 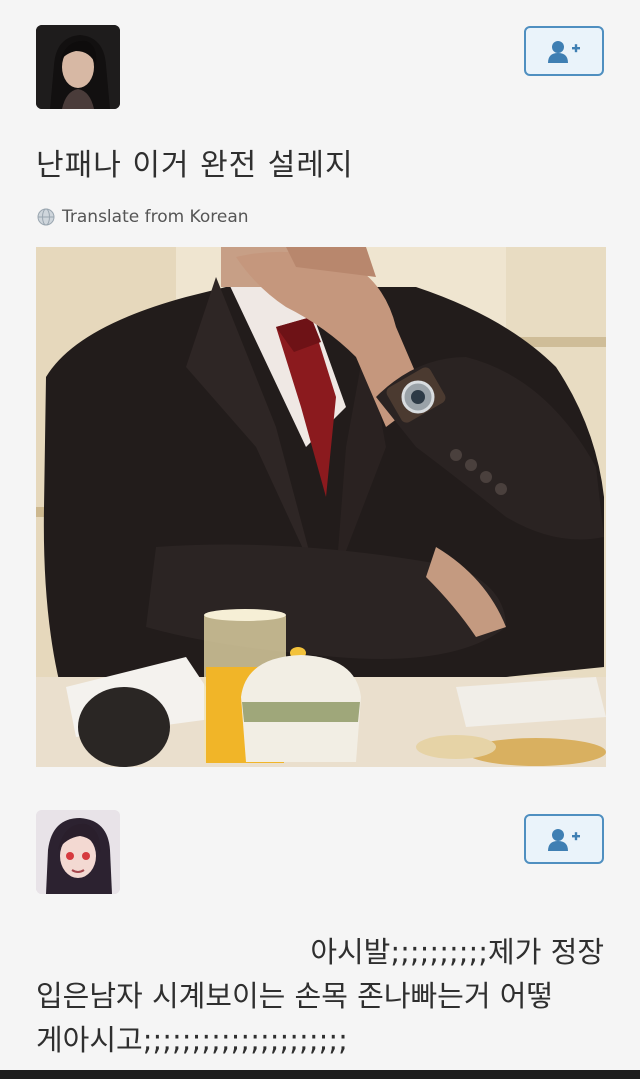 I want to click on translate-link: Translate from Korean, so click(x=142, y=217).